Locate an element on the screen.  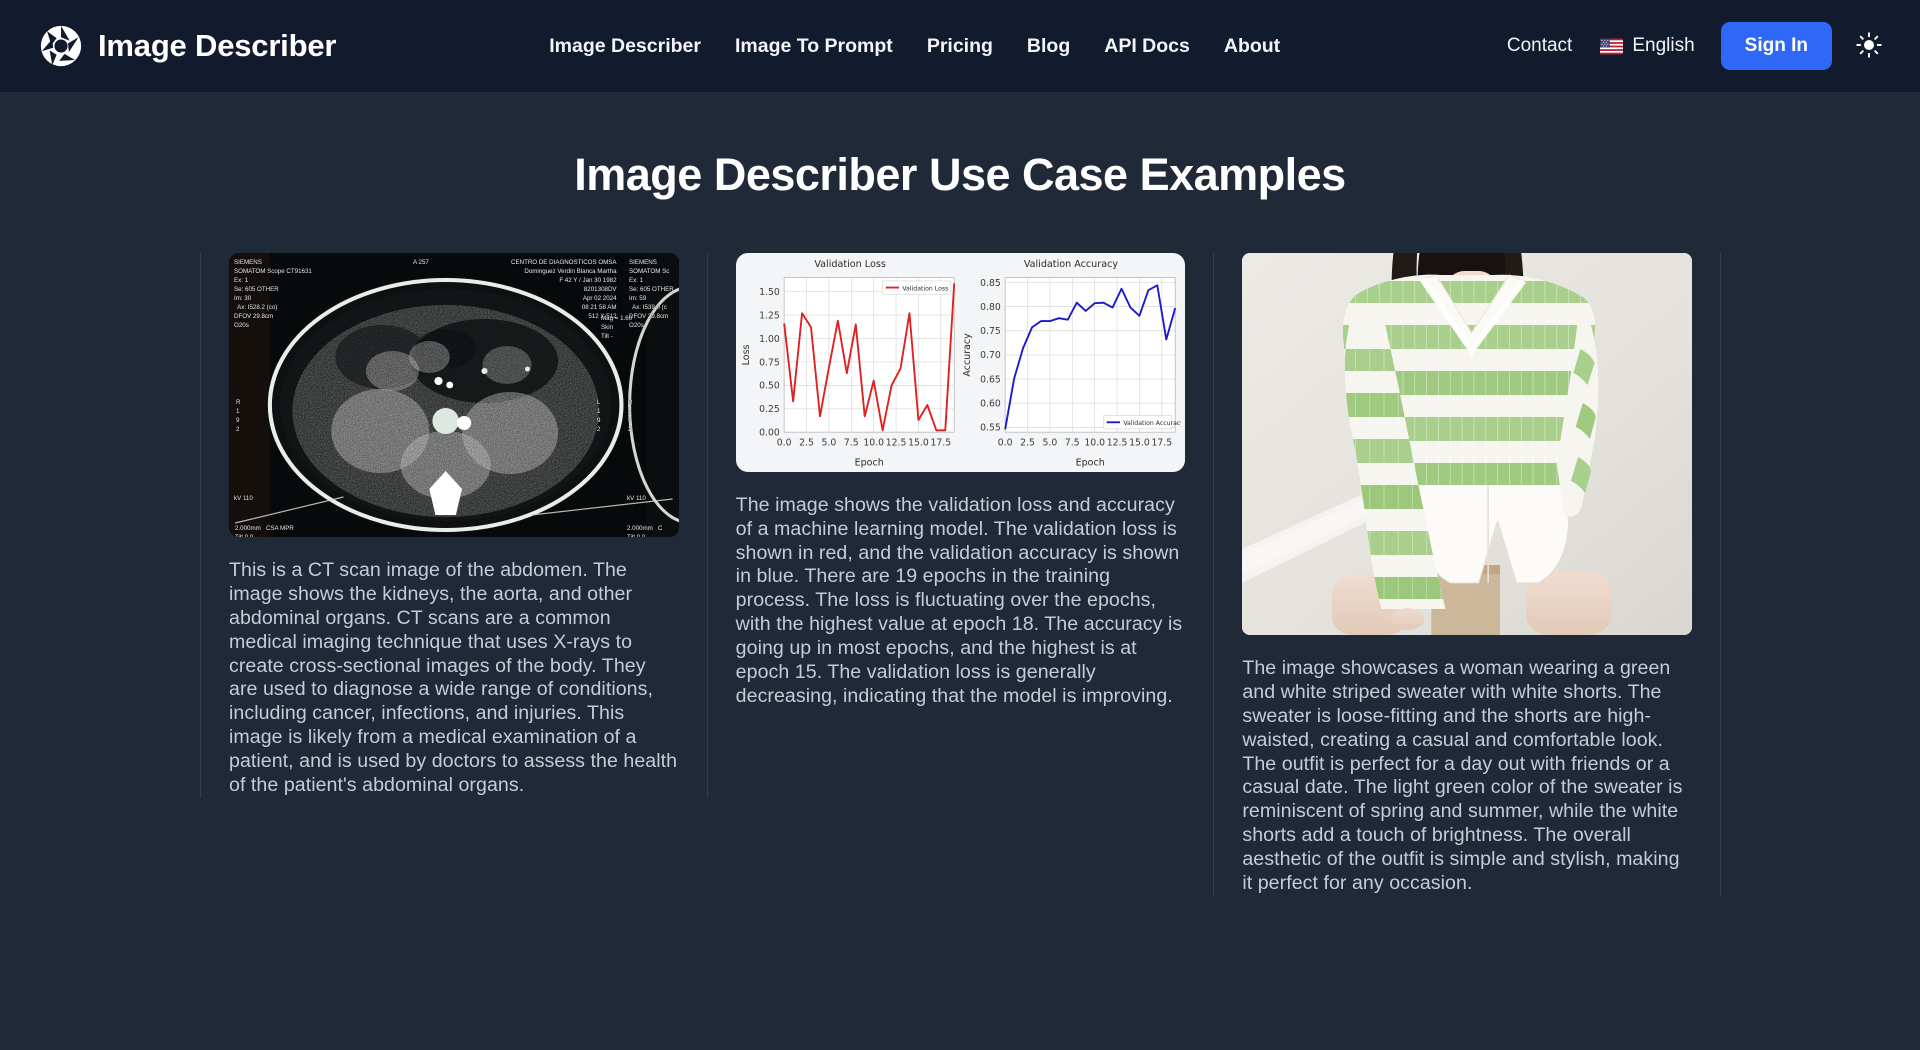
svg-text: 0.25 is located at coordinates (769, 409).